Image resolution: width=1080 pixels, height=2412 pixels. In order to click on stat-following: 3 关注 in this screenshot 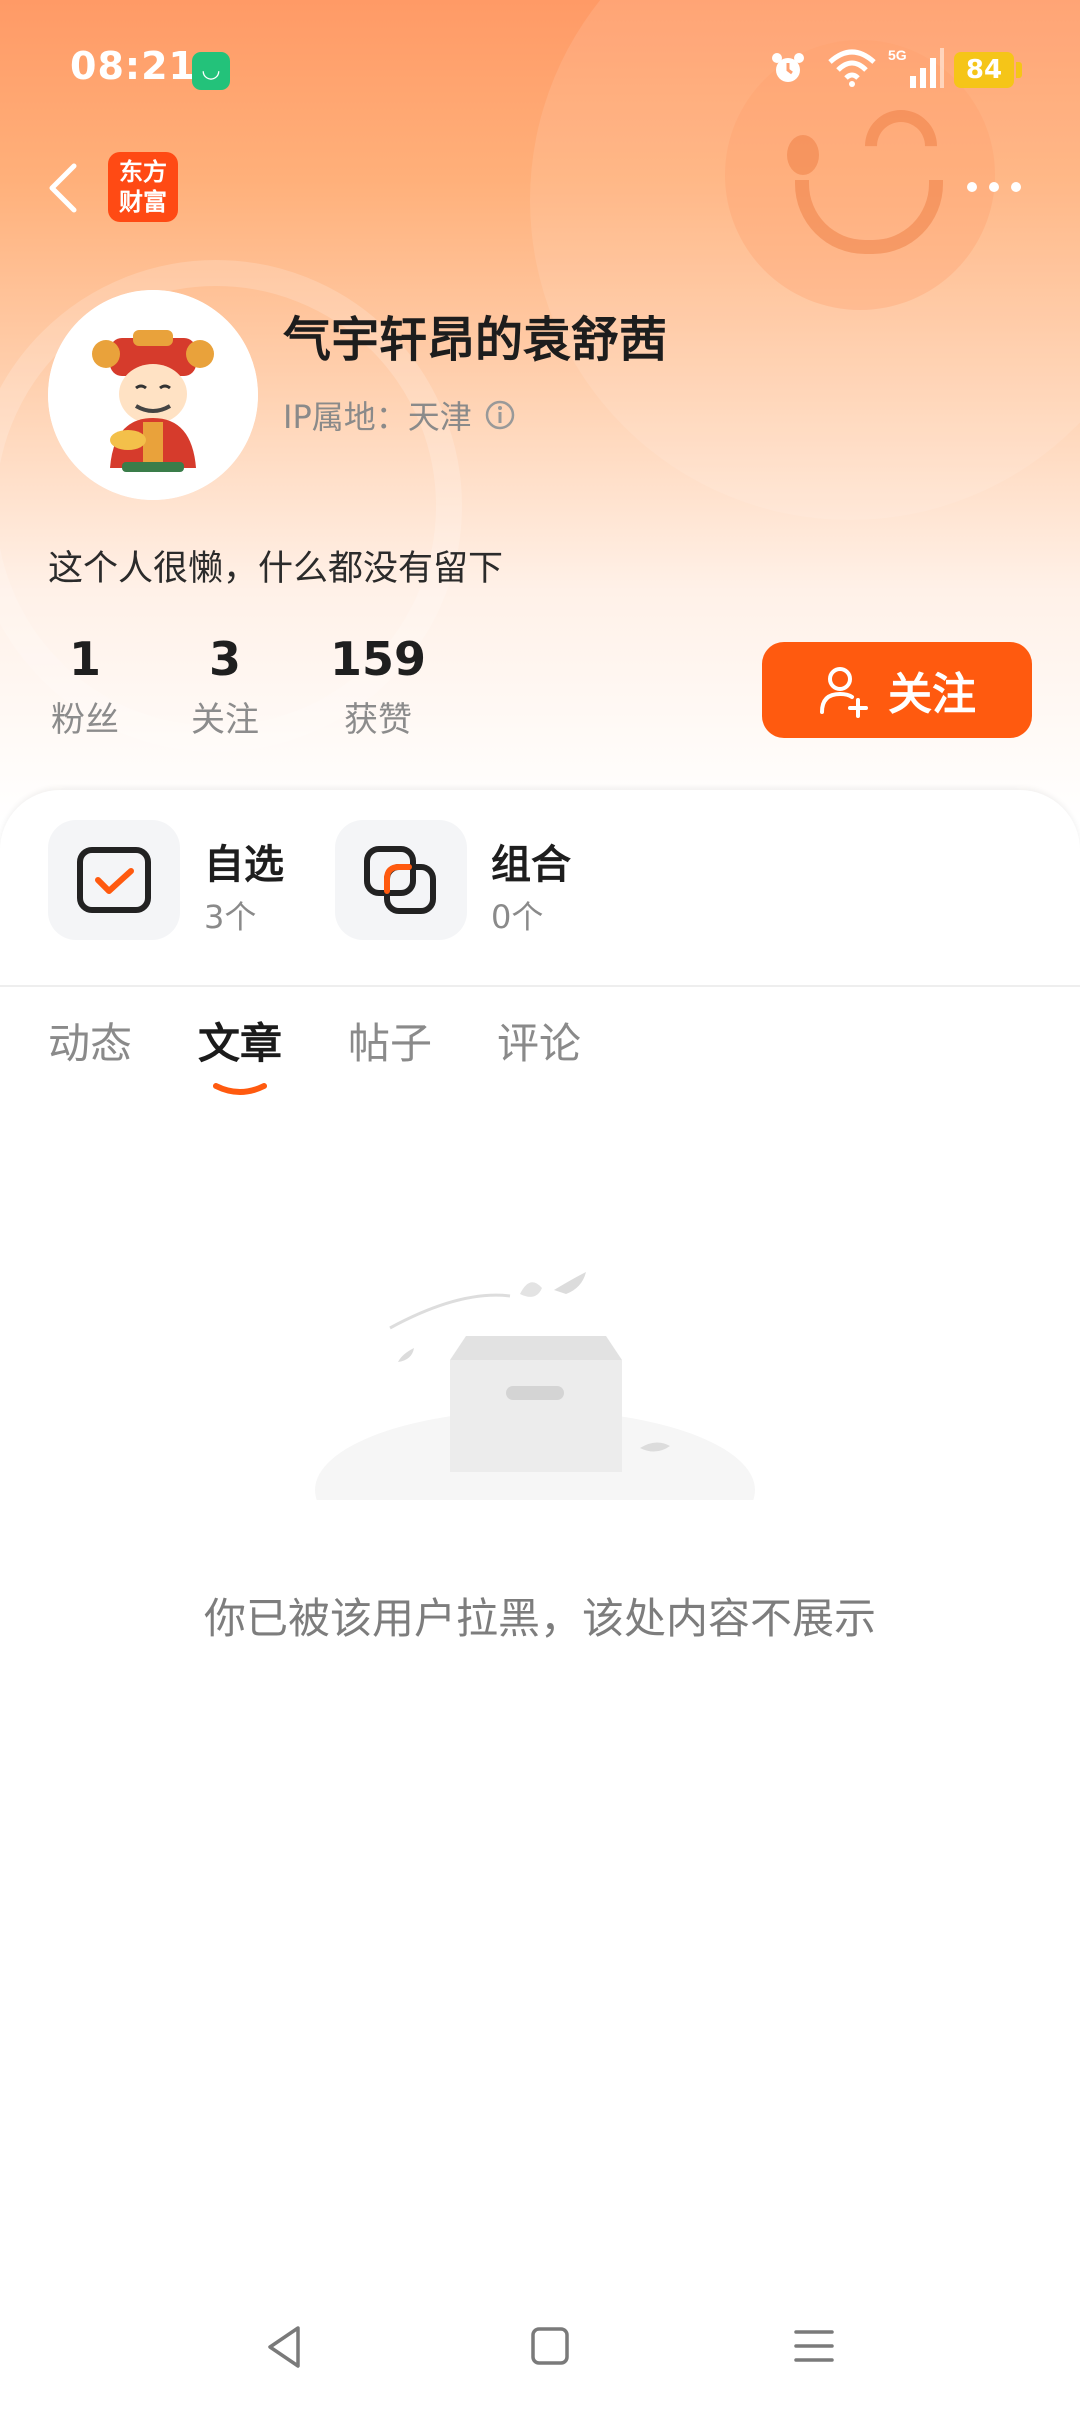, I will do `click(225, 686)`.